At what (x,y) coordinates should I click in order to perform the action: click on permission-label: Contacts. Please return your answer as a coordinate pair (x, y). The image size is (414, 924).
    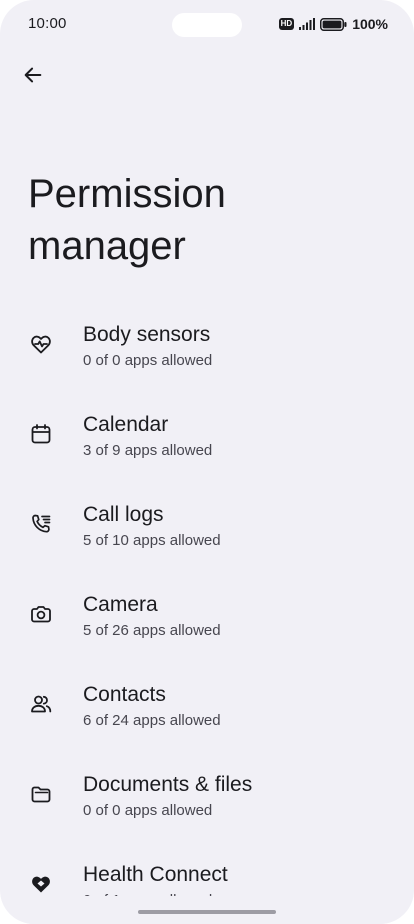
    Looking at the image, I should click on (124, 694).